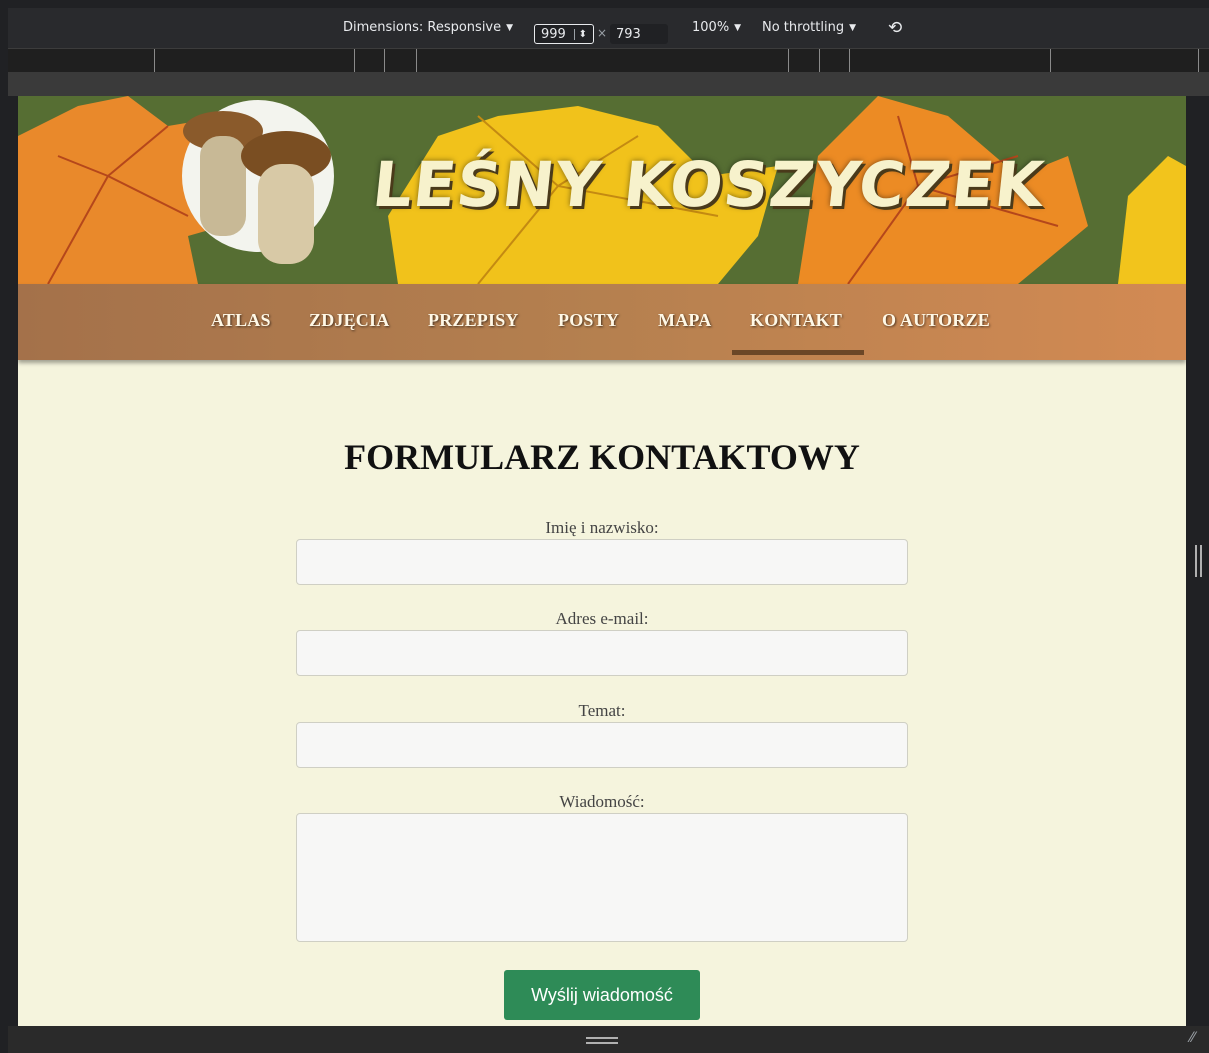 The image size is (1209, 1053). What do you see at coordinates (602, 801) in the screenshot?
I see `message-label: Wiadomość:` at bounding box center [602, 801].